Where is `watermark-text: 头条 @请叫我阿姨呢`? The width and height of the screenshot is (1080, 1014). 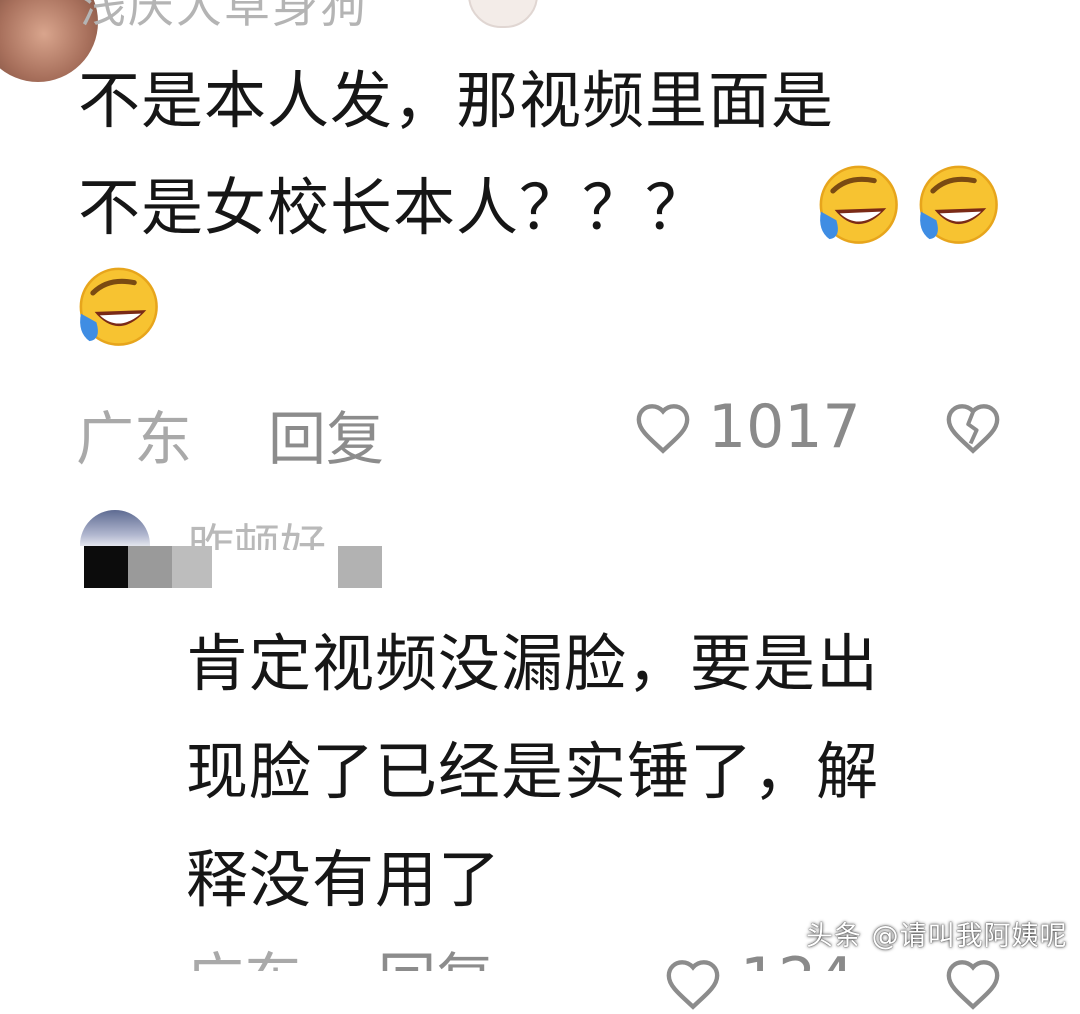
watermark-text: 头条 @请叫我阿姨呢 is located at coordinates (937, 936).